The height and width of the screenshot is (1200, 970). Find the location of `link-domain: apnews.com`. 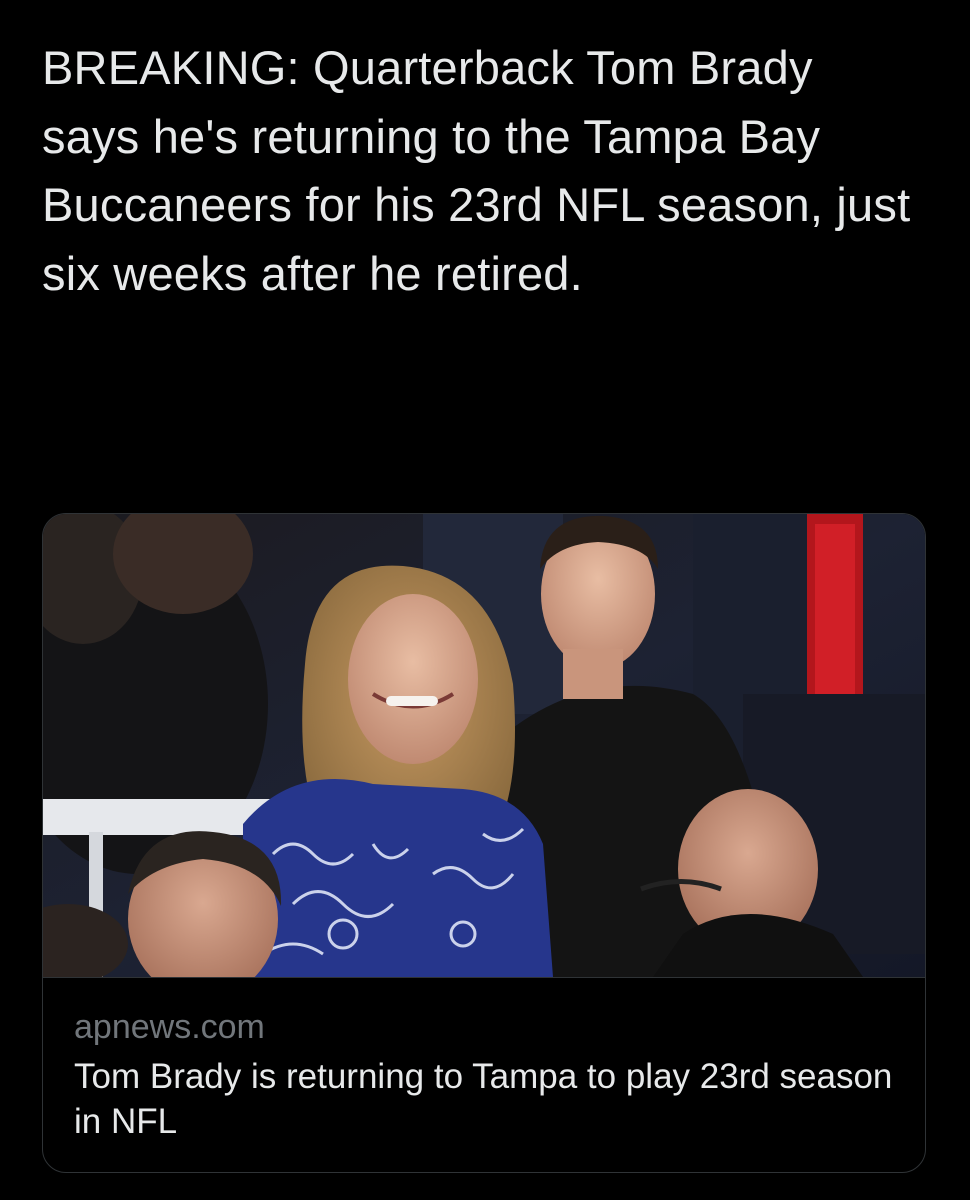

link-domain: apnews.com is located at coordinates (169, 1027).